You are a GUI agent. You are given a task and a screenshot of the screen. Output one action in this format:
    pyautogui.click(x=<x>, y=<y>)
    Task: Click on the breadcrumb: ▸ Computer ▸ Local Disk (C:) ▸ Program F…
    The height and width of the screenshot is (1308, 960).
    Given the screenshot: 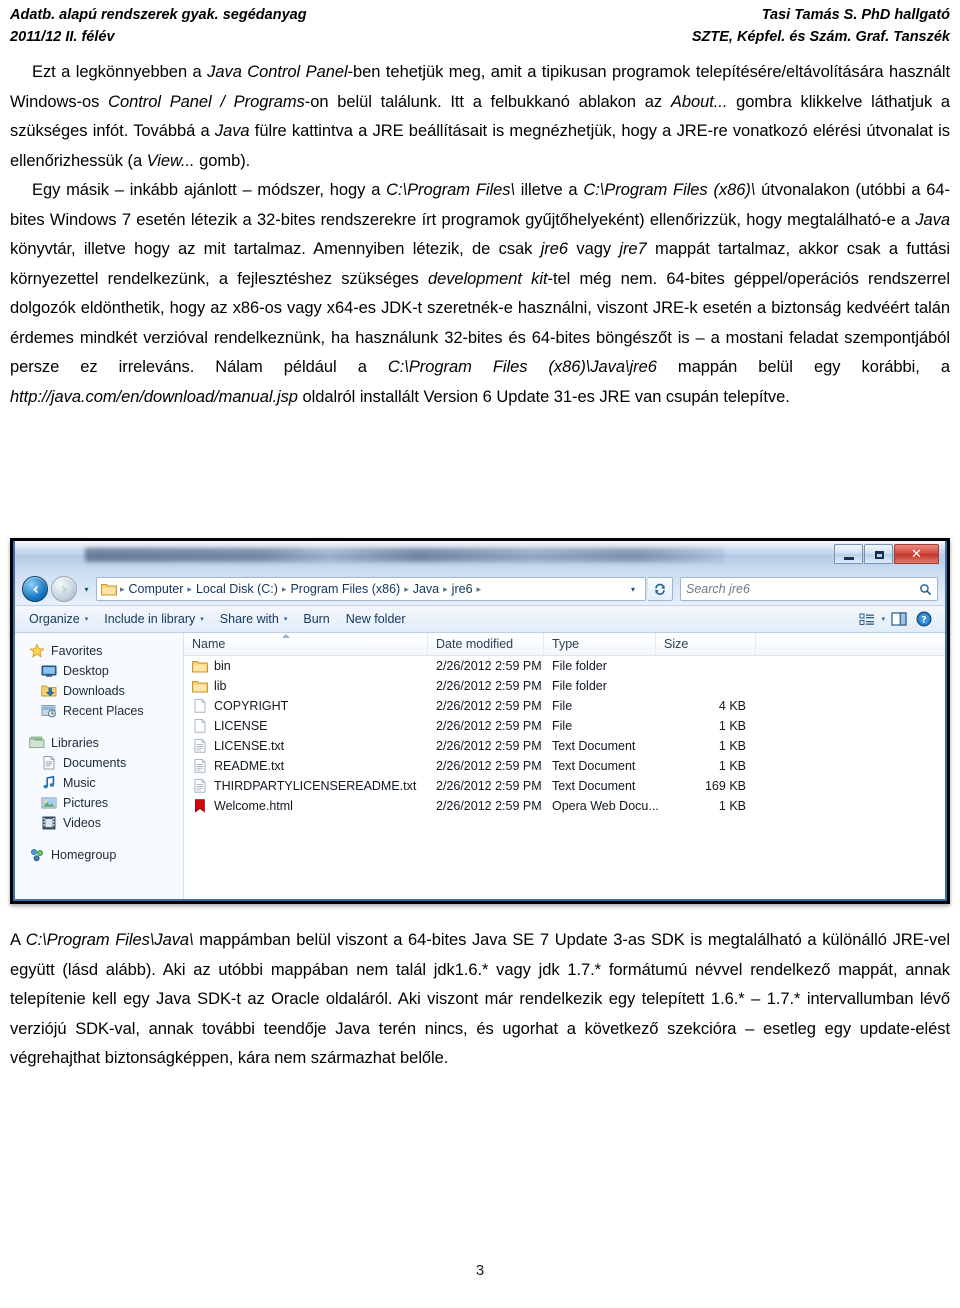 What is the action you would take?
    pyautogui.click(x=371, y=589)
    